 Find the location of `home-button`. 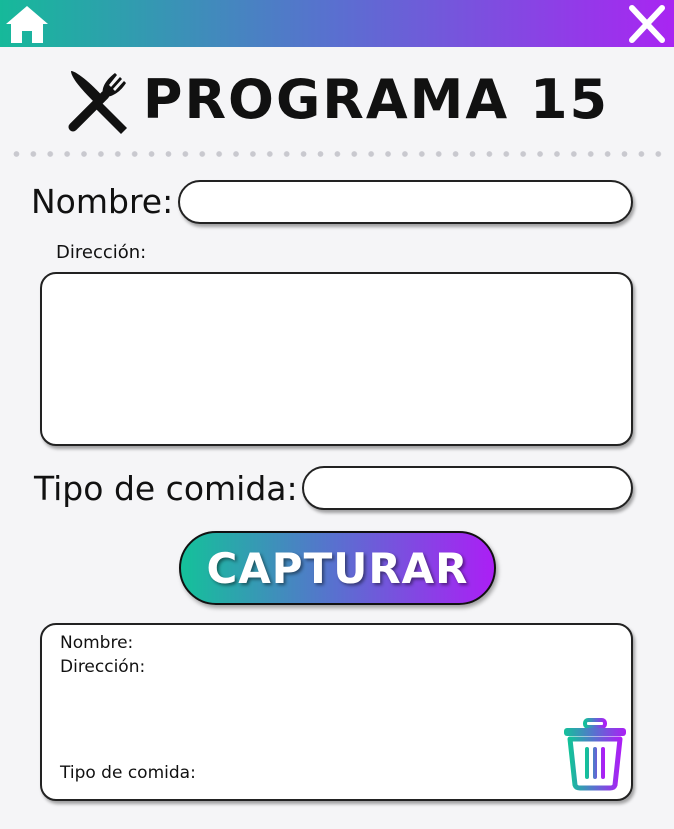

home-button is located at coordinates (27, 24).